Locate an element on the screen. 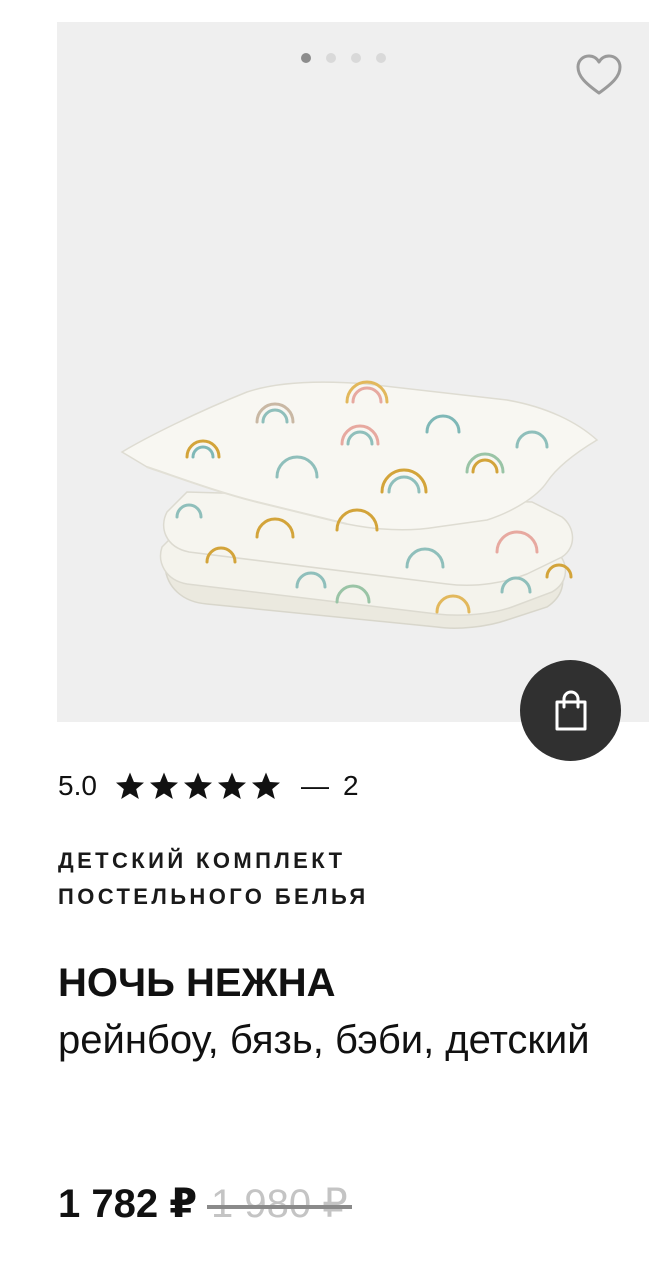 This screenshot has width=649, height=1280. gallery-pagination is located at coordinates (343, 58).